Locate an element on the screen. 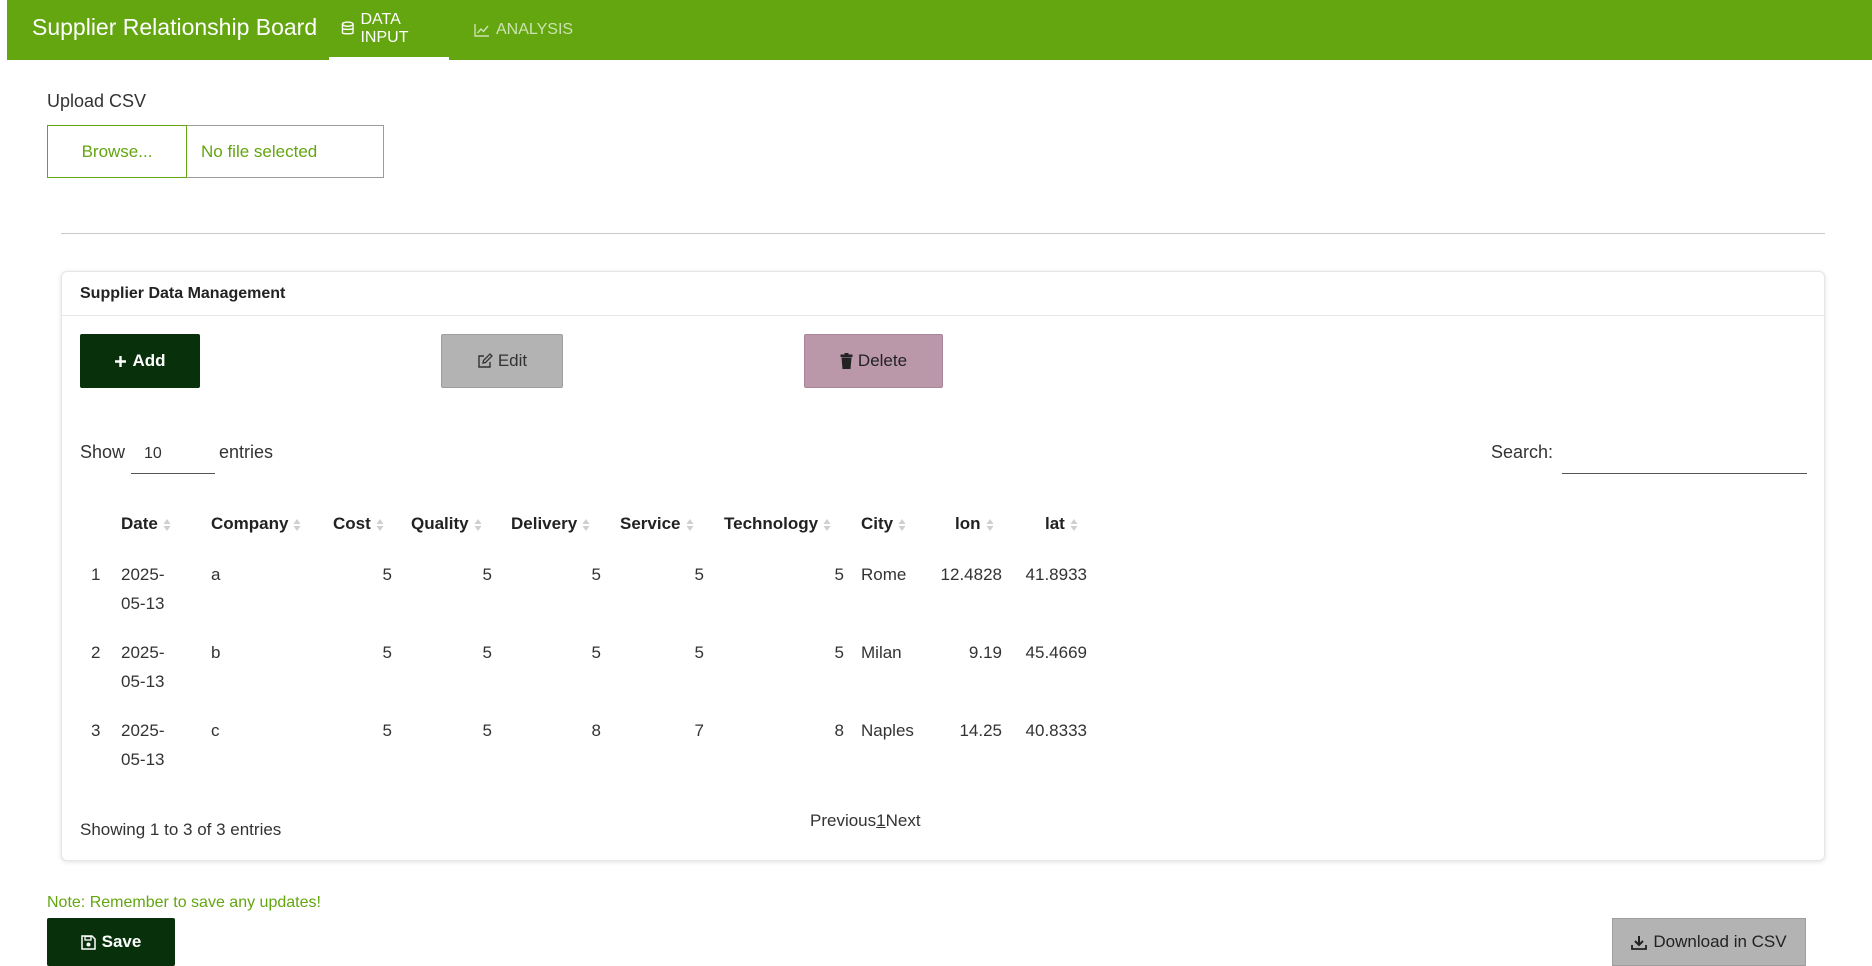  header-label: Delivery is located at coordinates (544, 523).